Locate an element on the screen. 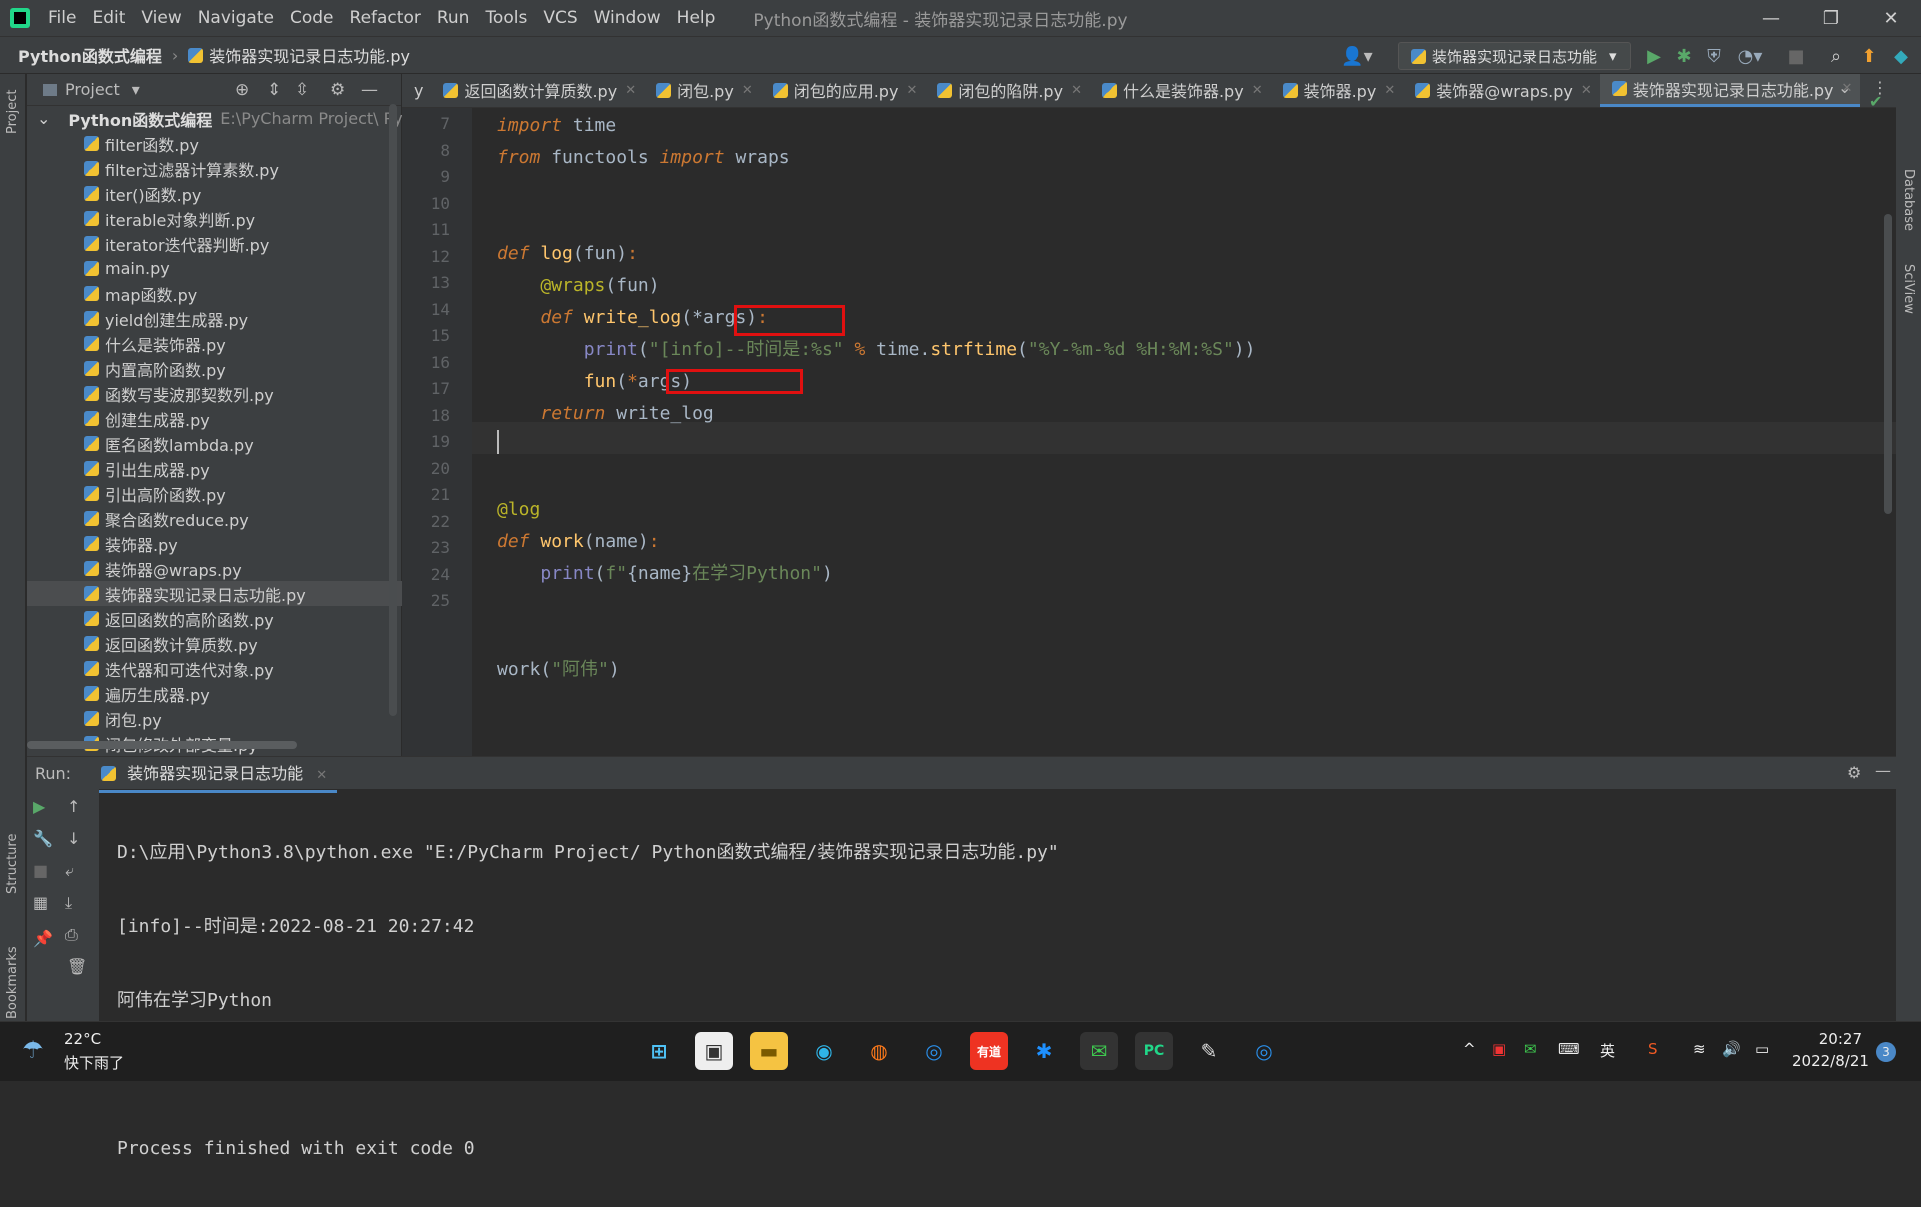 This screenshot has width=1921, height=1207. tree-file-item: 内置高阶函数.py is located at coordinates (214, 368).